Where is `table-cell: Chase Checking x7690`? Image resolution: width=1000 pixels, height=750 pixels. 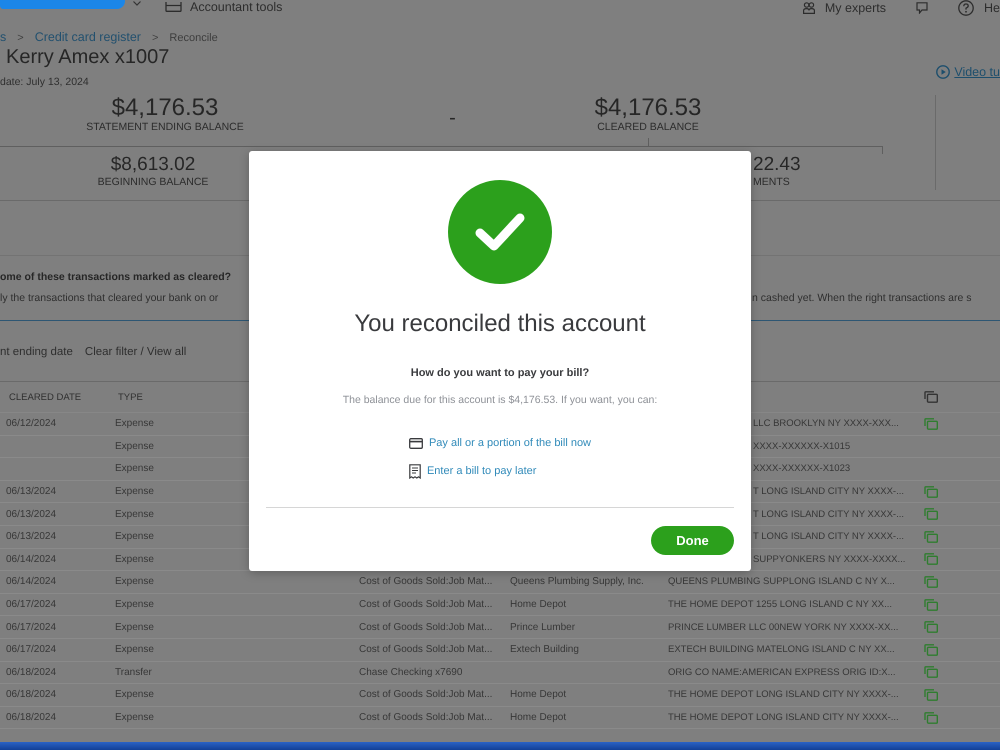
table-cell: Chase Checking x7690 is located at coordinates (410, 672).